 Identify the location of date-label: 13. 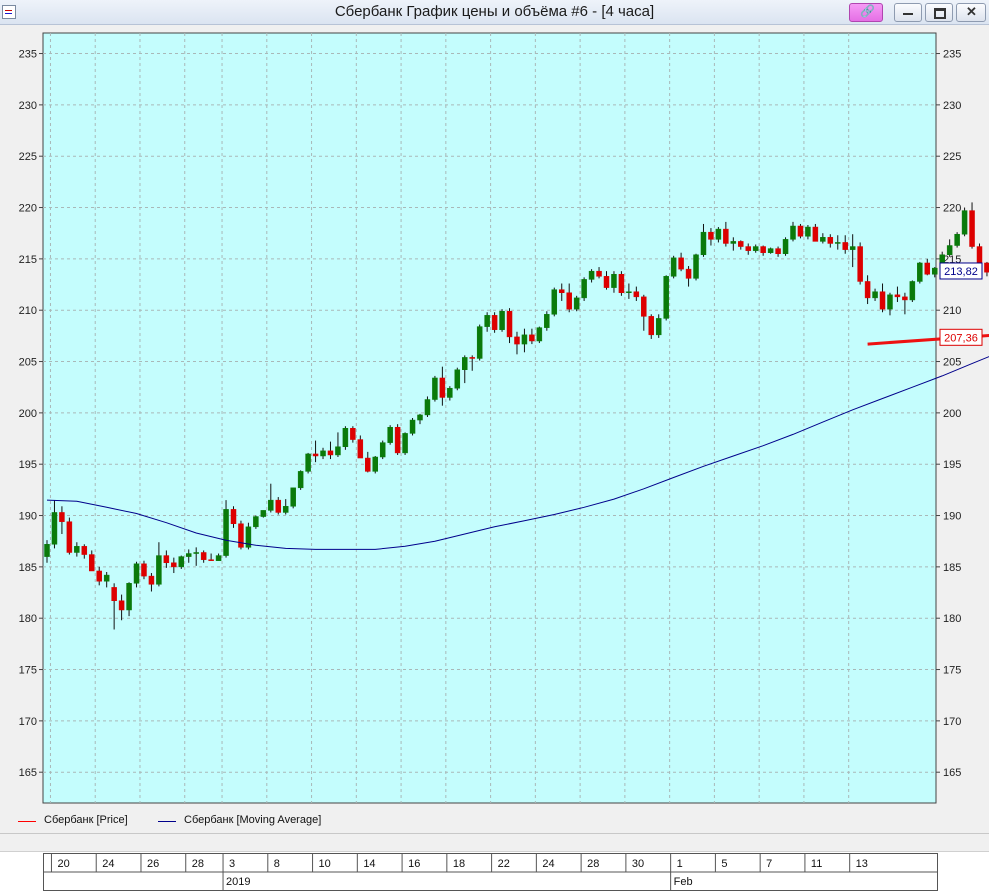
(862, 864).